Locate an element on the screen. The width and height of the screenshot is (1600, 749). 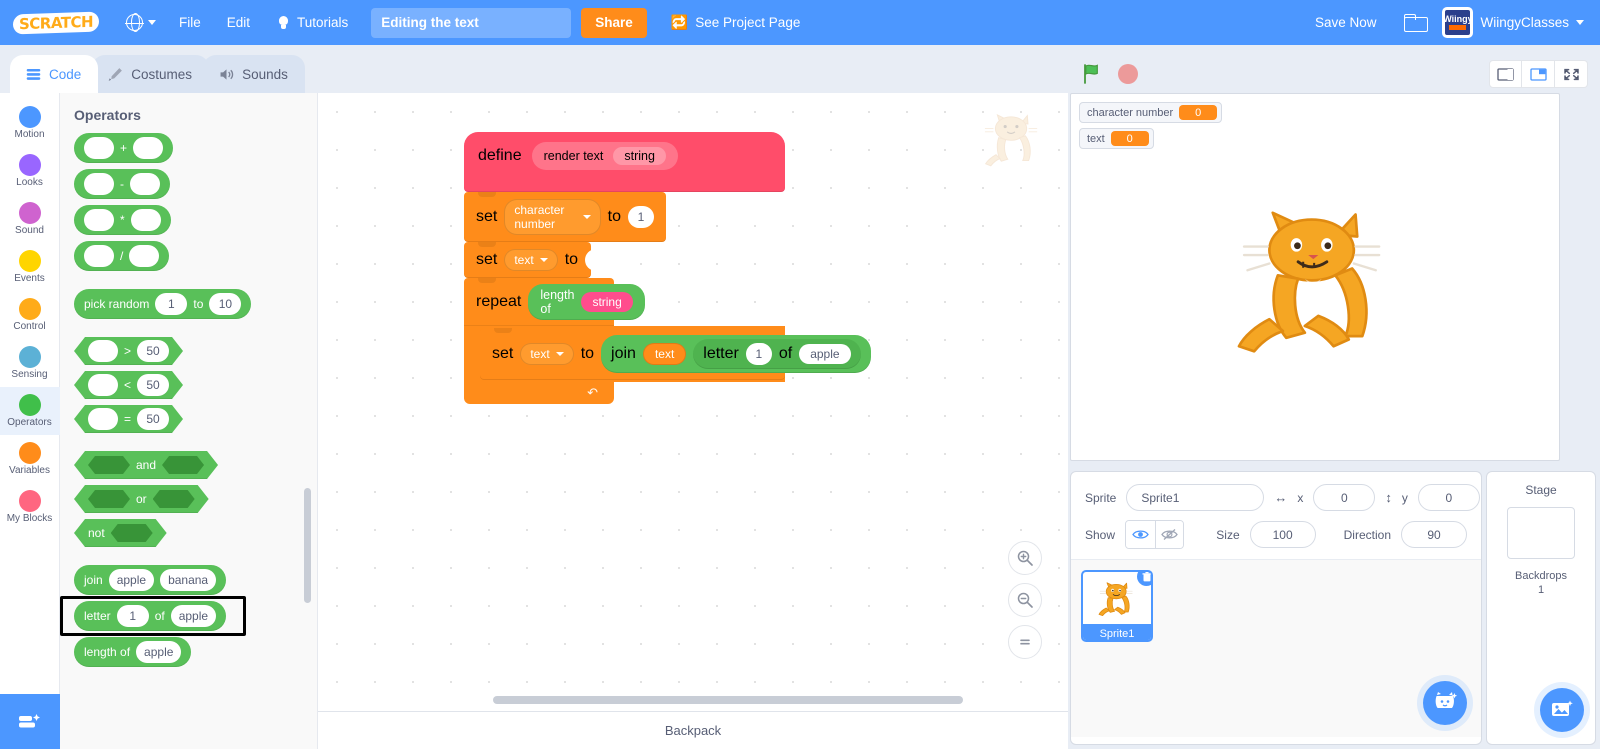
palette-block-equals: = 50 is located at coordinates (128, 419).